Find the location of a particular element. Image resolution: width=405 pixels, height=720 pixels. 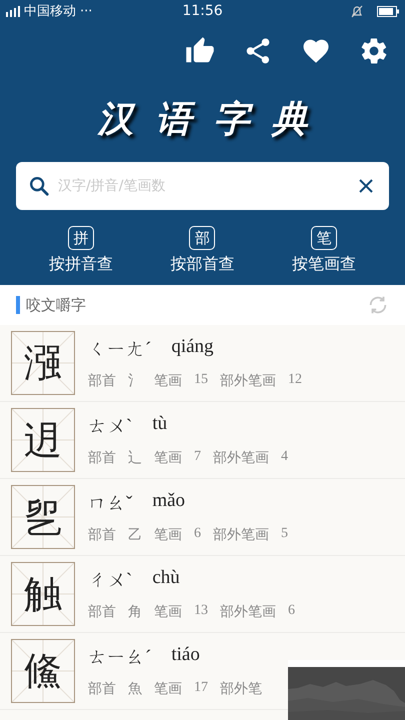

accent-bar is located at coordinates (18, 305).